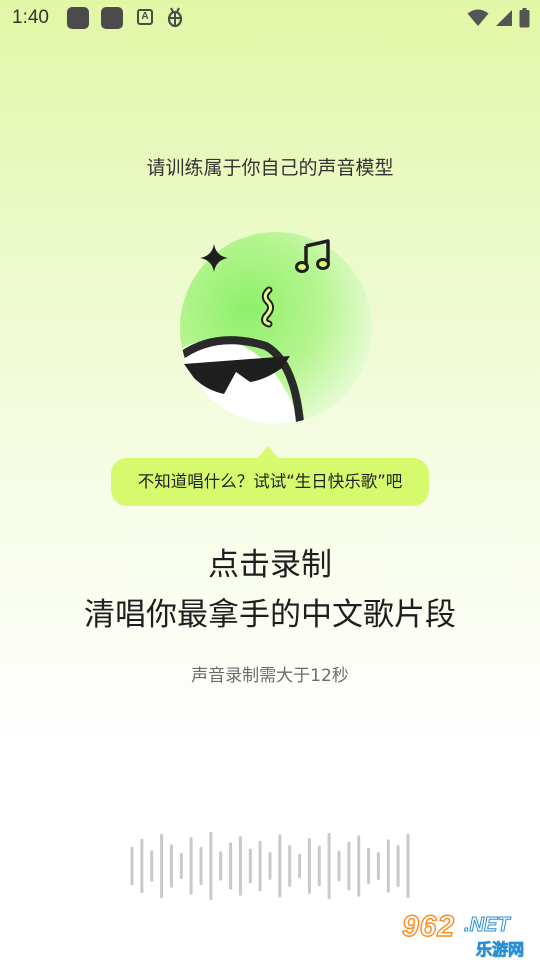 This screenshot has height=960, width=540. What do you see at coordinates (175, 19) in the screenshot?
I see `bug-icon` at bounding box center [175, 19].